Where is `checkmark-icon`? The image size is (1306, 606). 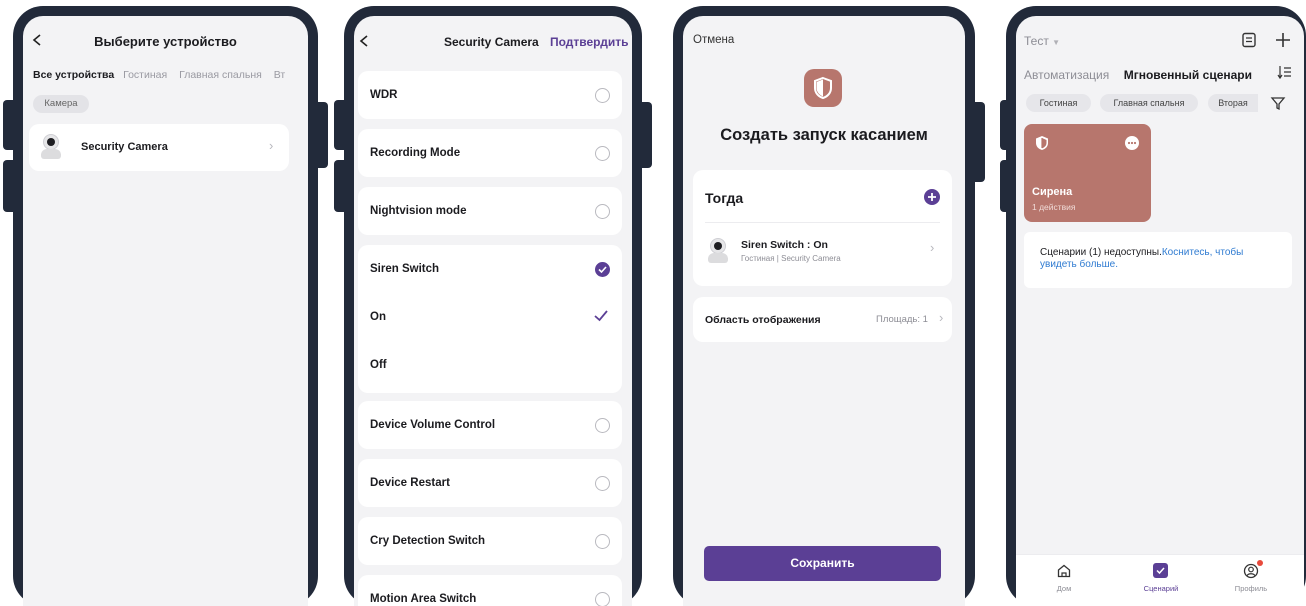
checkmark-icon is located at coordinates (601, 318).